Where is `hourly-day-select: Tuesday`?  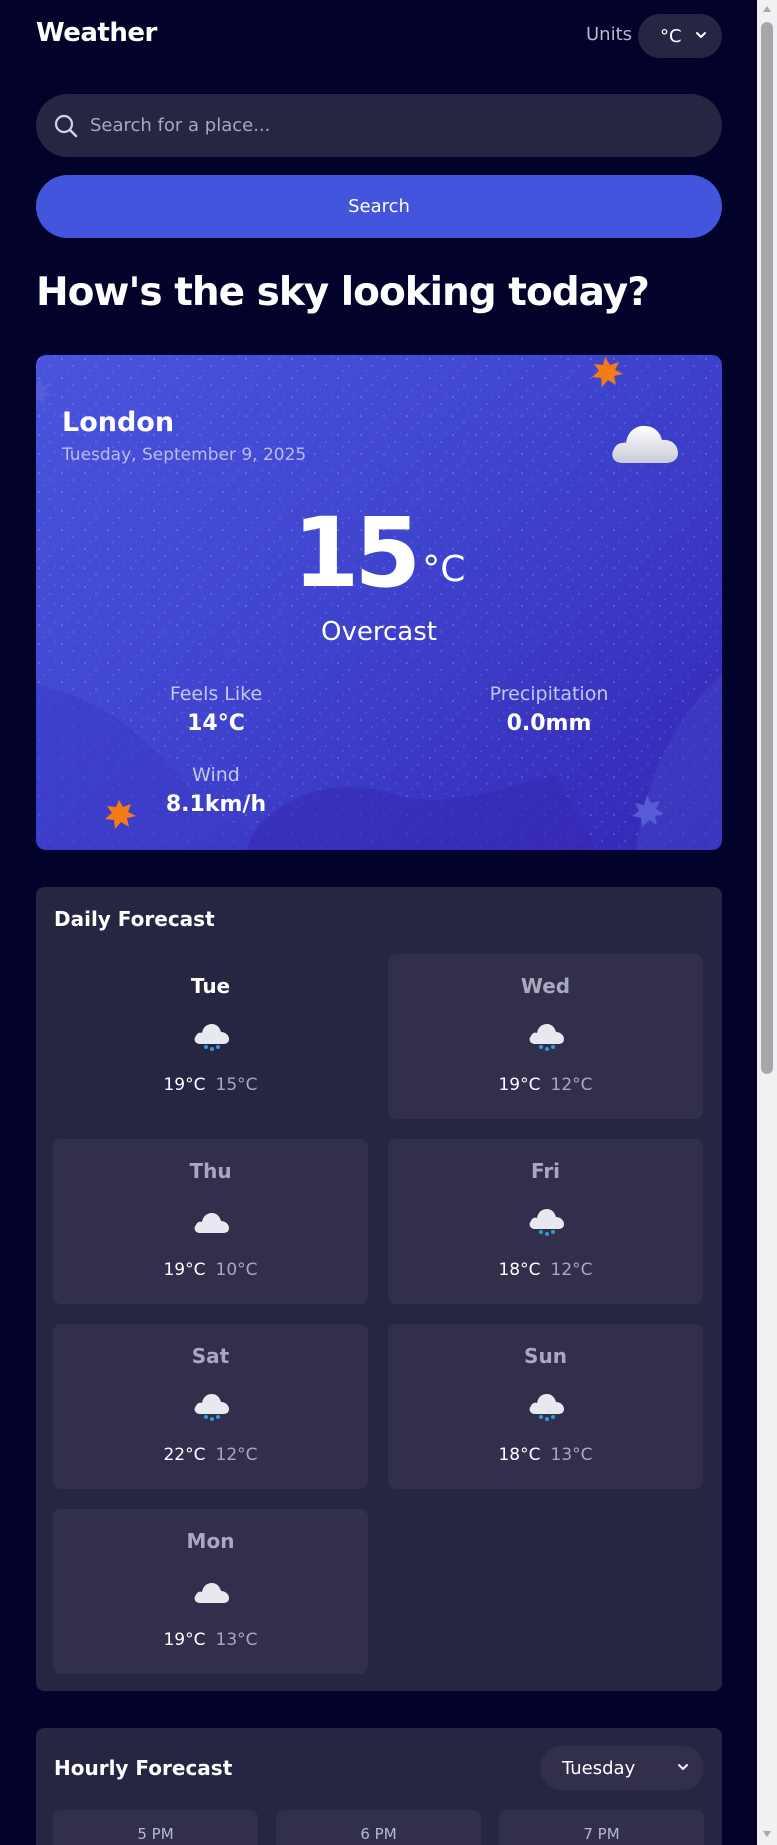
hourly-day-select: Tuesday is located at coordinates (622, 1768).